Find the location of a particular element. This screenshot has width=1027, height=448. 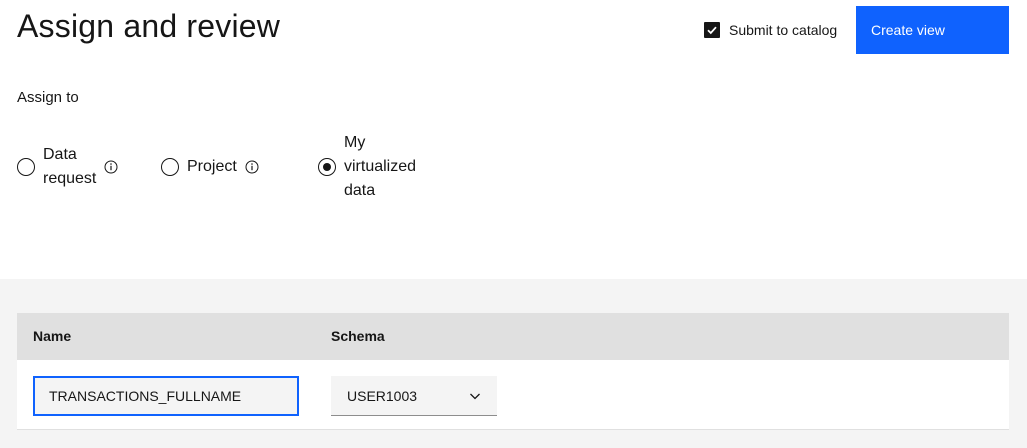

checkbox-checked-icon is located at coordinates (712, 30).